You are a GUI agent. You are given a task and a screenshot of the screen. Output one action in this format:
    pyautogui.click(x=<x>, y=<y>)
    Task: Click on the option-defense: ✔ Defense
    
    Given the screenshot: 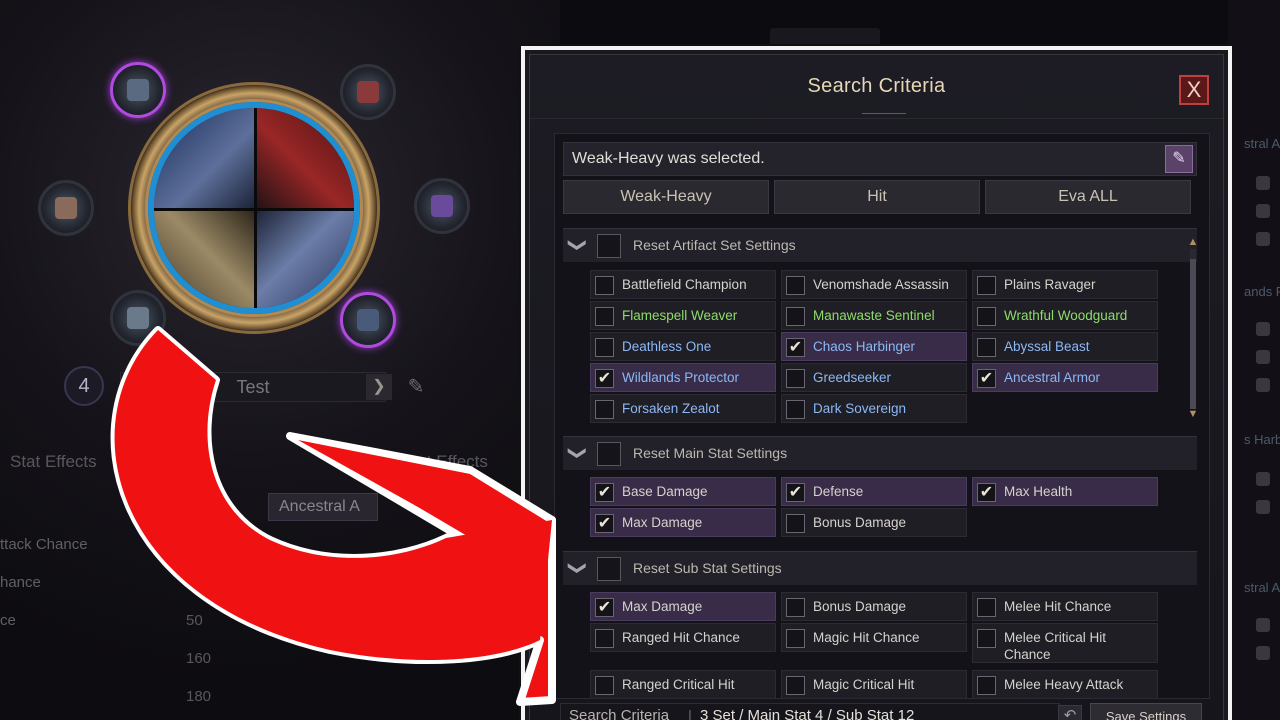 What is the action you would take?
    pyautogui.click(x=874, y=491)
    